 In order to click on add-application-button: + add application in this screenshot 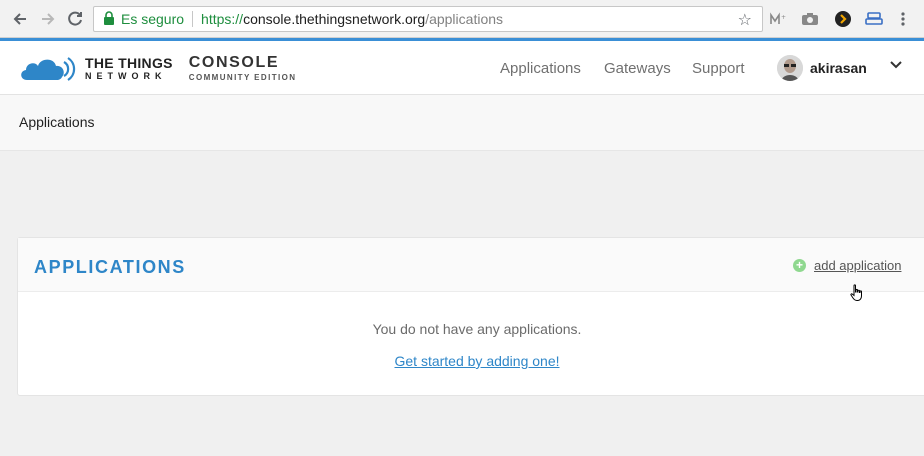, I will do `click(847, 265)`.